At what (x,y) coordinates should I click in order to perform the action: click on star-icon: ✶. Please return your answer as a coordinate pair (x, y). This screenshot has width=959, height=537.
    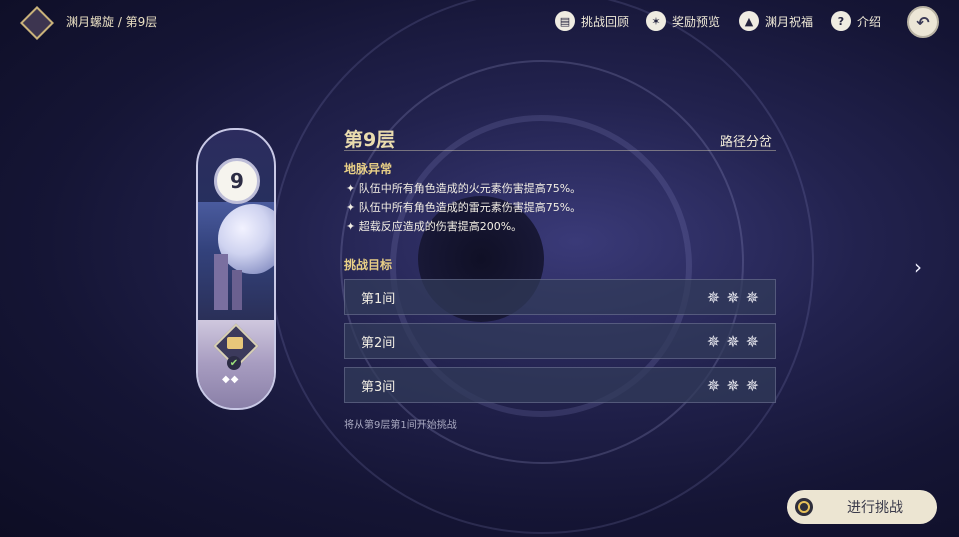
    Looking at the image, I should click on (656, 21).